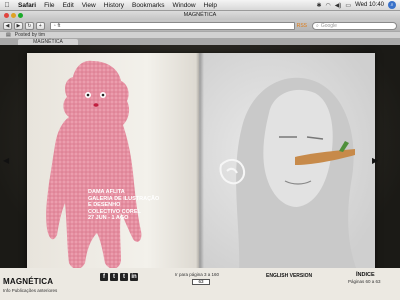  I want to click on goto-page-input: 63, so click(201, 282).